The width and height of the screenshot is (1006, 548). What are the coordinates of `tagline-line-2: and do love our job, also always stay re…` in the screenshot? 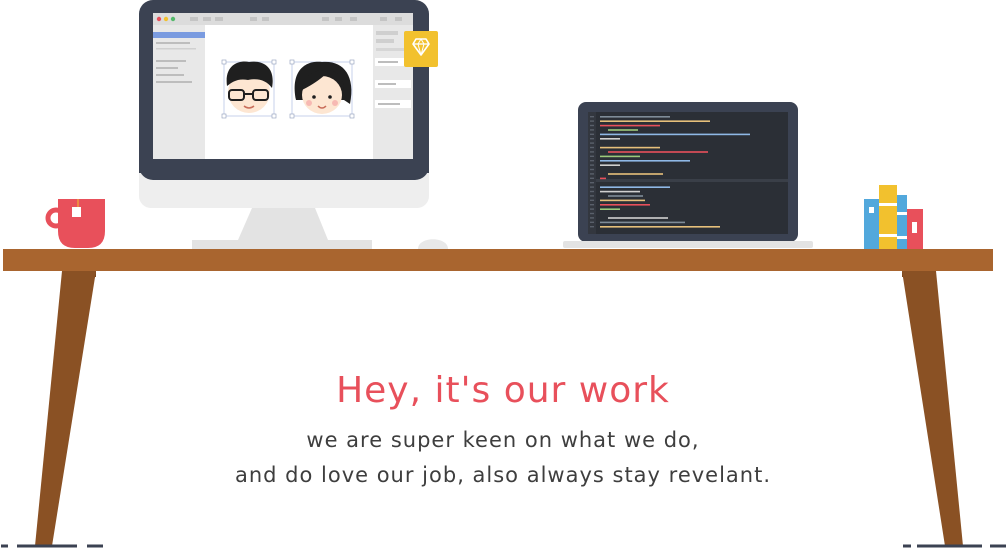 It's located at (503, 475).